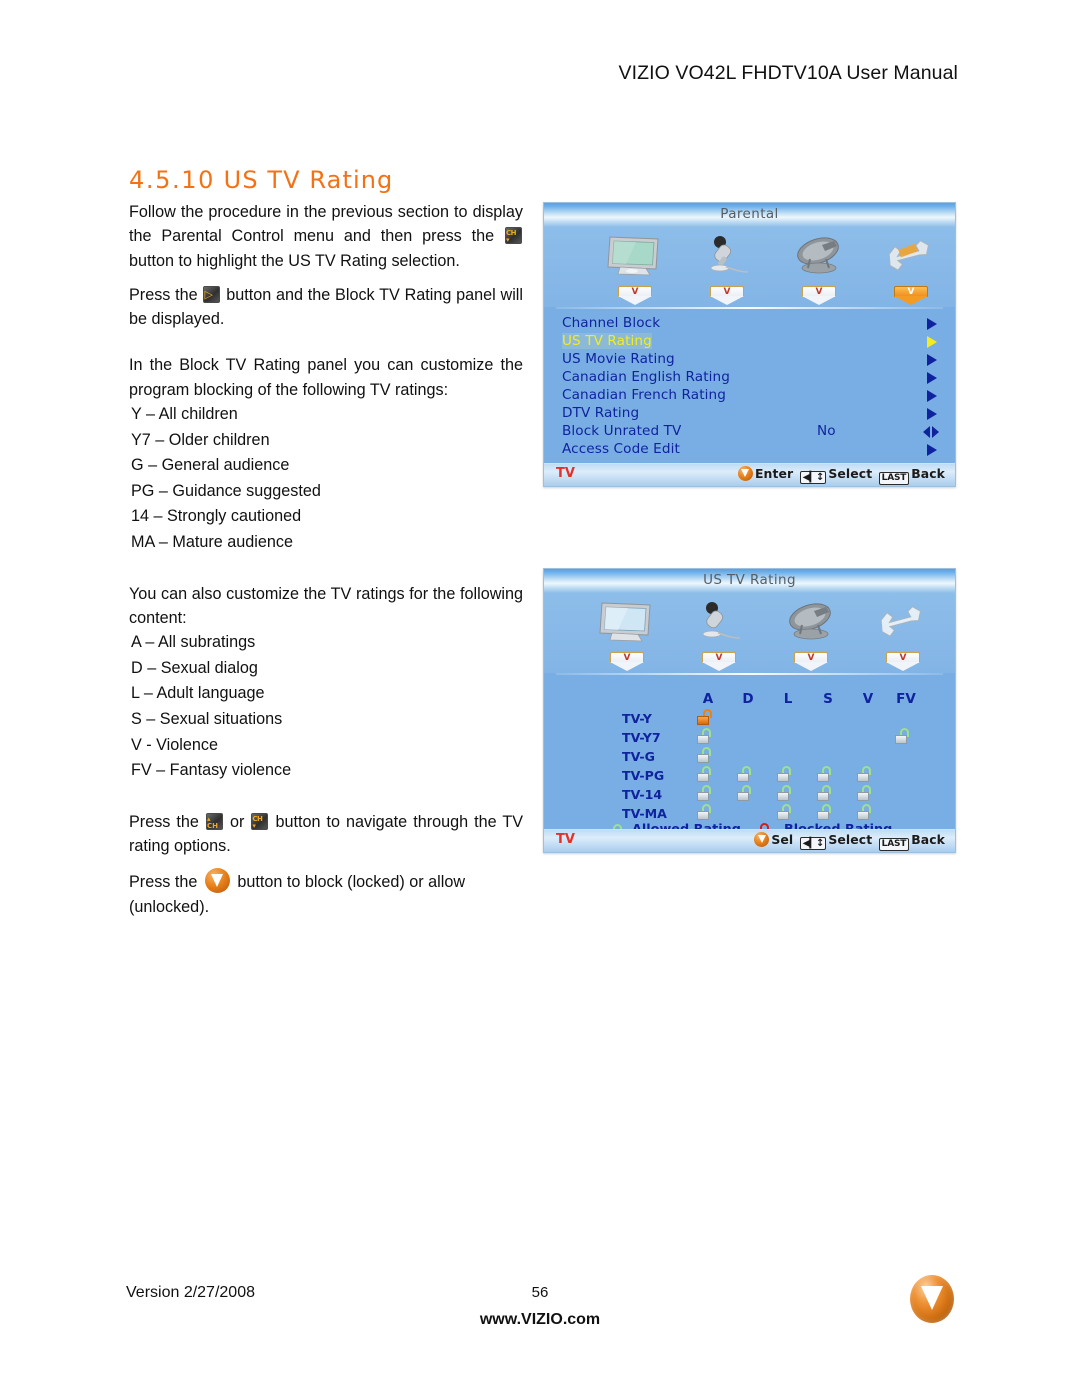  I want to click on list-item: L – Adult language, so click(198, 693).